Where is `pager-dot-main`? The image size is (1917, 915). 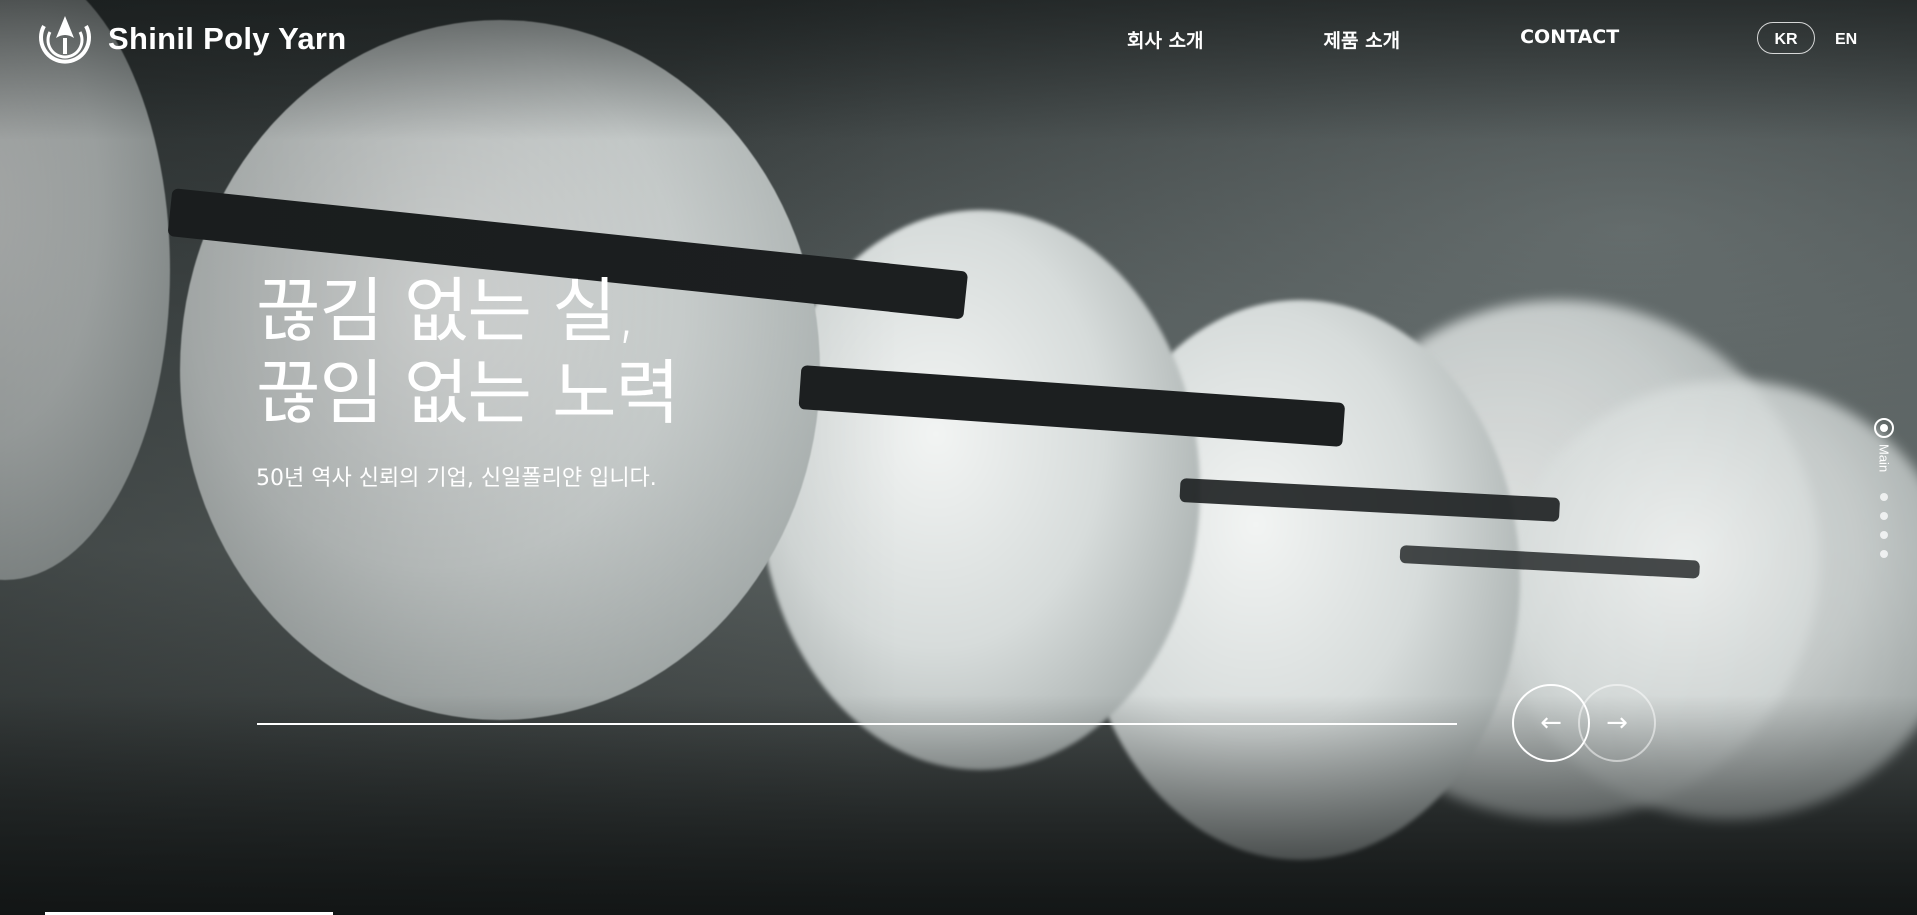 pager-dot-main is located at coordinates (1884, 428).